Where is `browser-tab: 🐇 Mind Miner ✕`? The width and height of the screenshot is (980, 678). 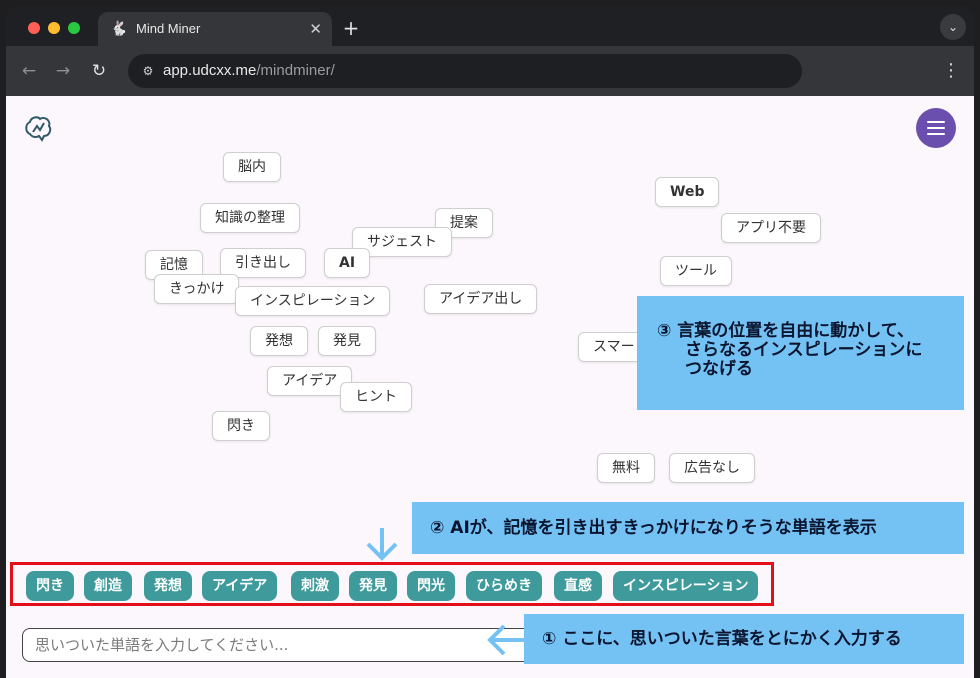
browser-tab: 🐇 Mind Miner ✕ is located at coordinates (215, 29).